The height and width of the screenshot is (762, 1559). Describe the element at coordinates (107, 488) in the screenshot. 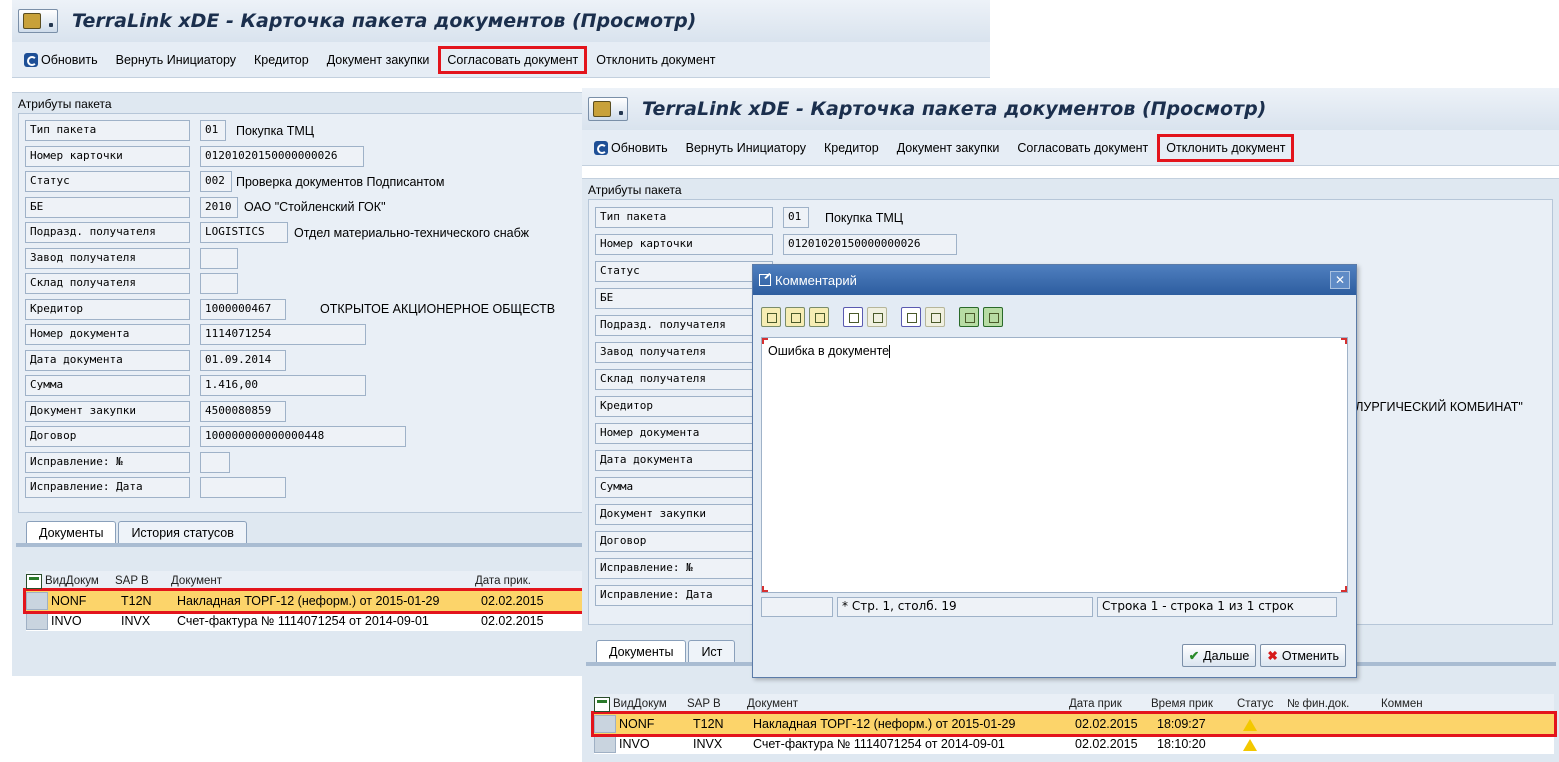

I see `label-correction-date: Исправление: Дата` at that location.